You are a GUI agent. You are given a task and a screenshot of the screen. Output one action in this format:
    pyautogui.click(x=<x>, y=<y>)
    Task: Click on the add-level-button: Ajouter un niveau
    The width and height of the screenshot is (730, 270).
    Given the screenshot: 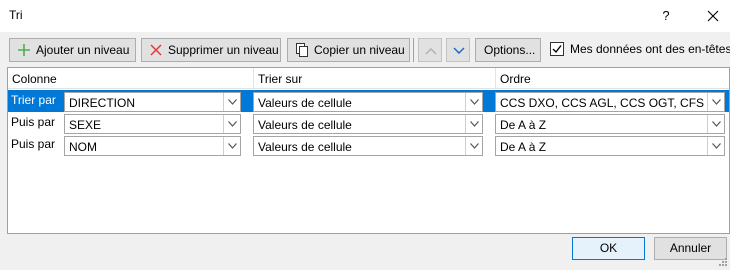 What is the action you would take?
    pyautogui.click(x=72, y=50)
    